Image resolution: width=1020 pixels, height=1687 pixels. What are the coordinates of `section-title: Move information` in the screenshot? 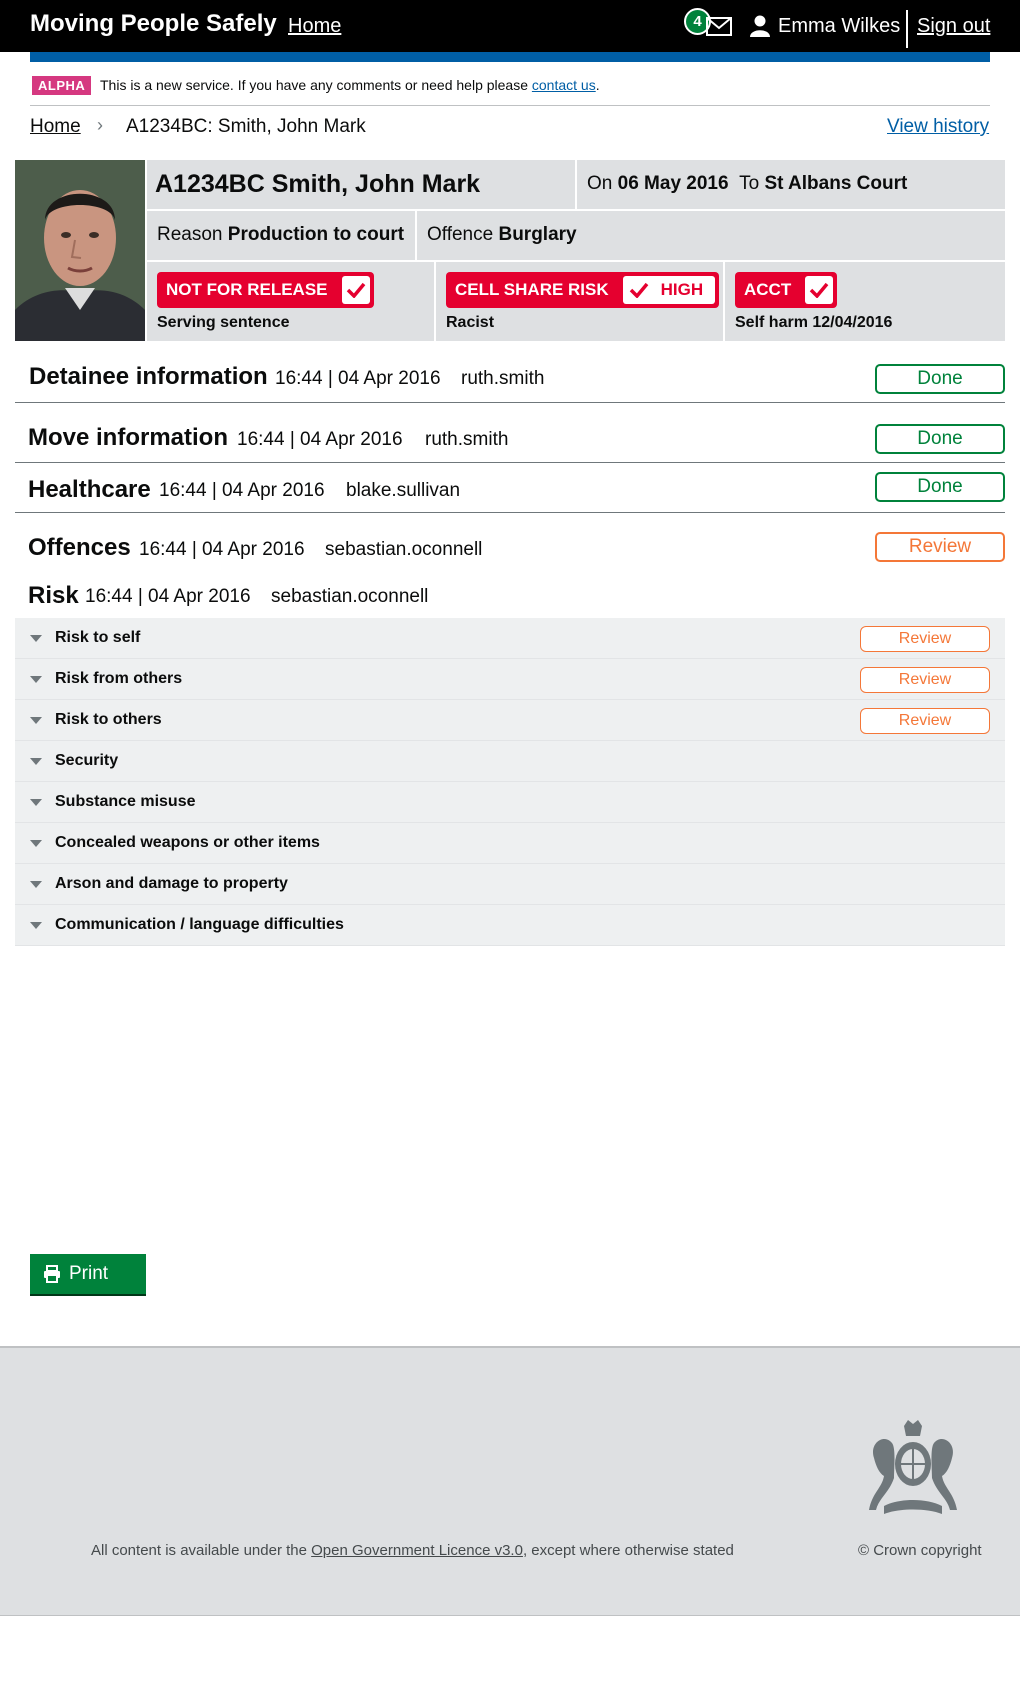 It's located at (128, 438).